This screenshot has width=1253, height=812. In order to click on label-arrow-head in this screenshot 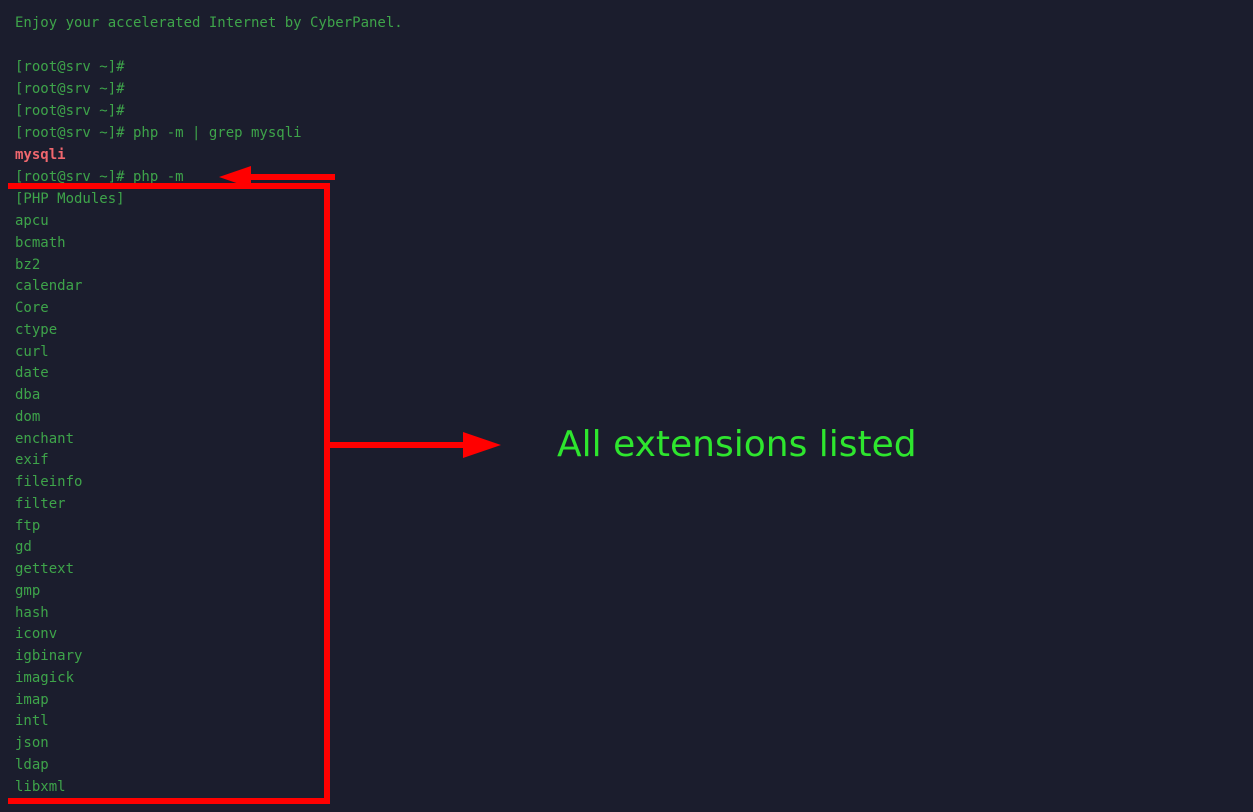, I will do `click(482, 445)`.